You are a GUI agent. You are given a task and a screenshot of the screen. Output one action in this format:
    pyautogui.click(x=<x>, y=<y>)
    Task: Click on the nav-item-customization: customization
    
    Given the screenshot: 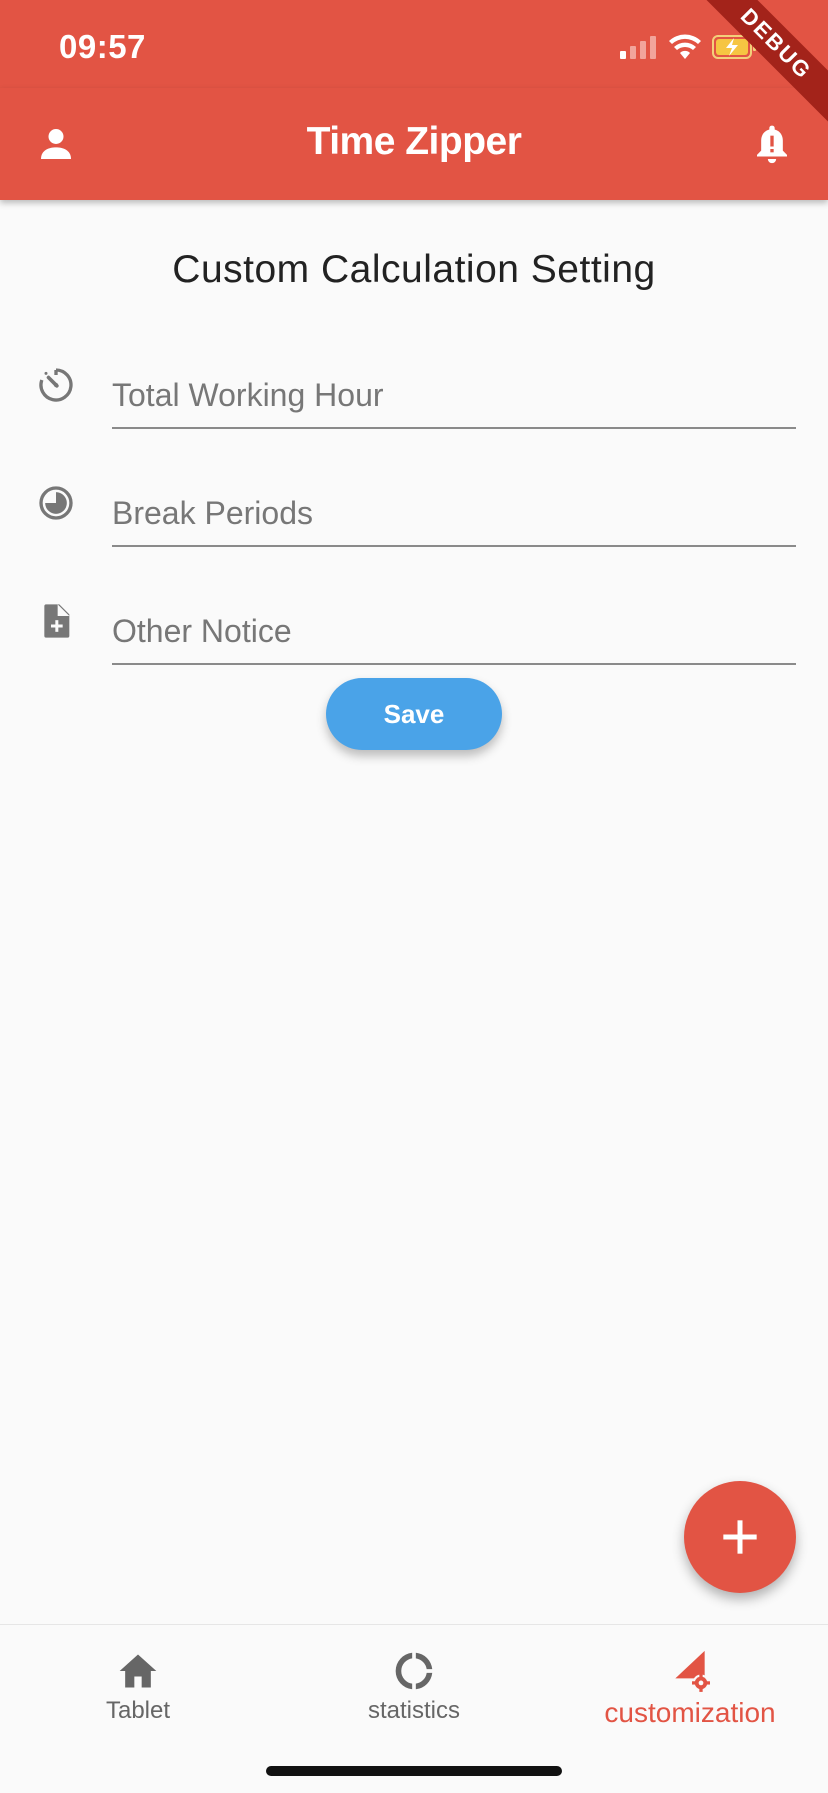 What is the action you would take?
    pyautogui.click(x=690, y=1694)
    